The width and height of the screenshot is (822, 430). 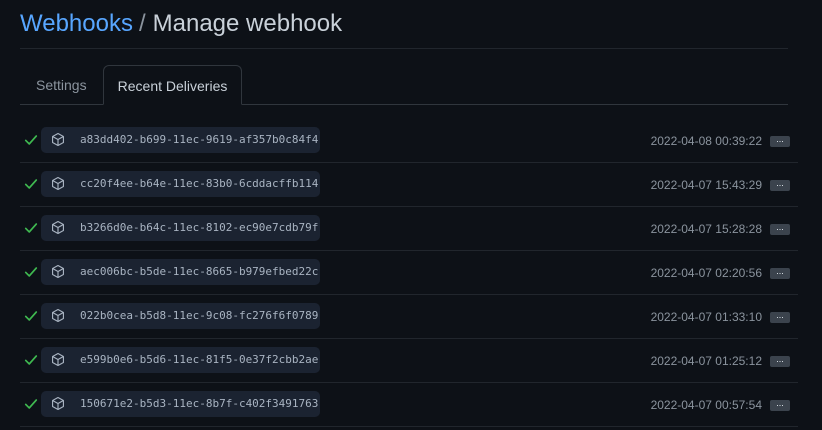 I want to click on delivery-guid: b3266d0e-b64c-11ec-8102-ec90e7cdb79f, so click(x=199, y=227).